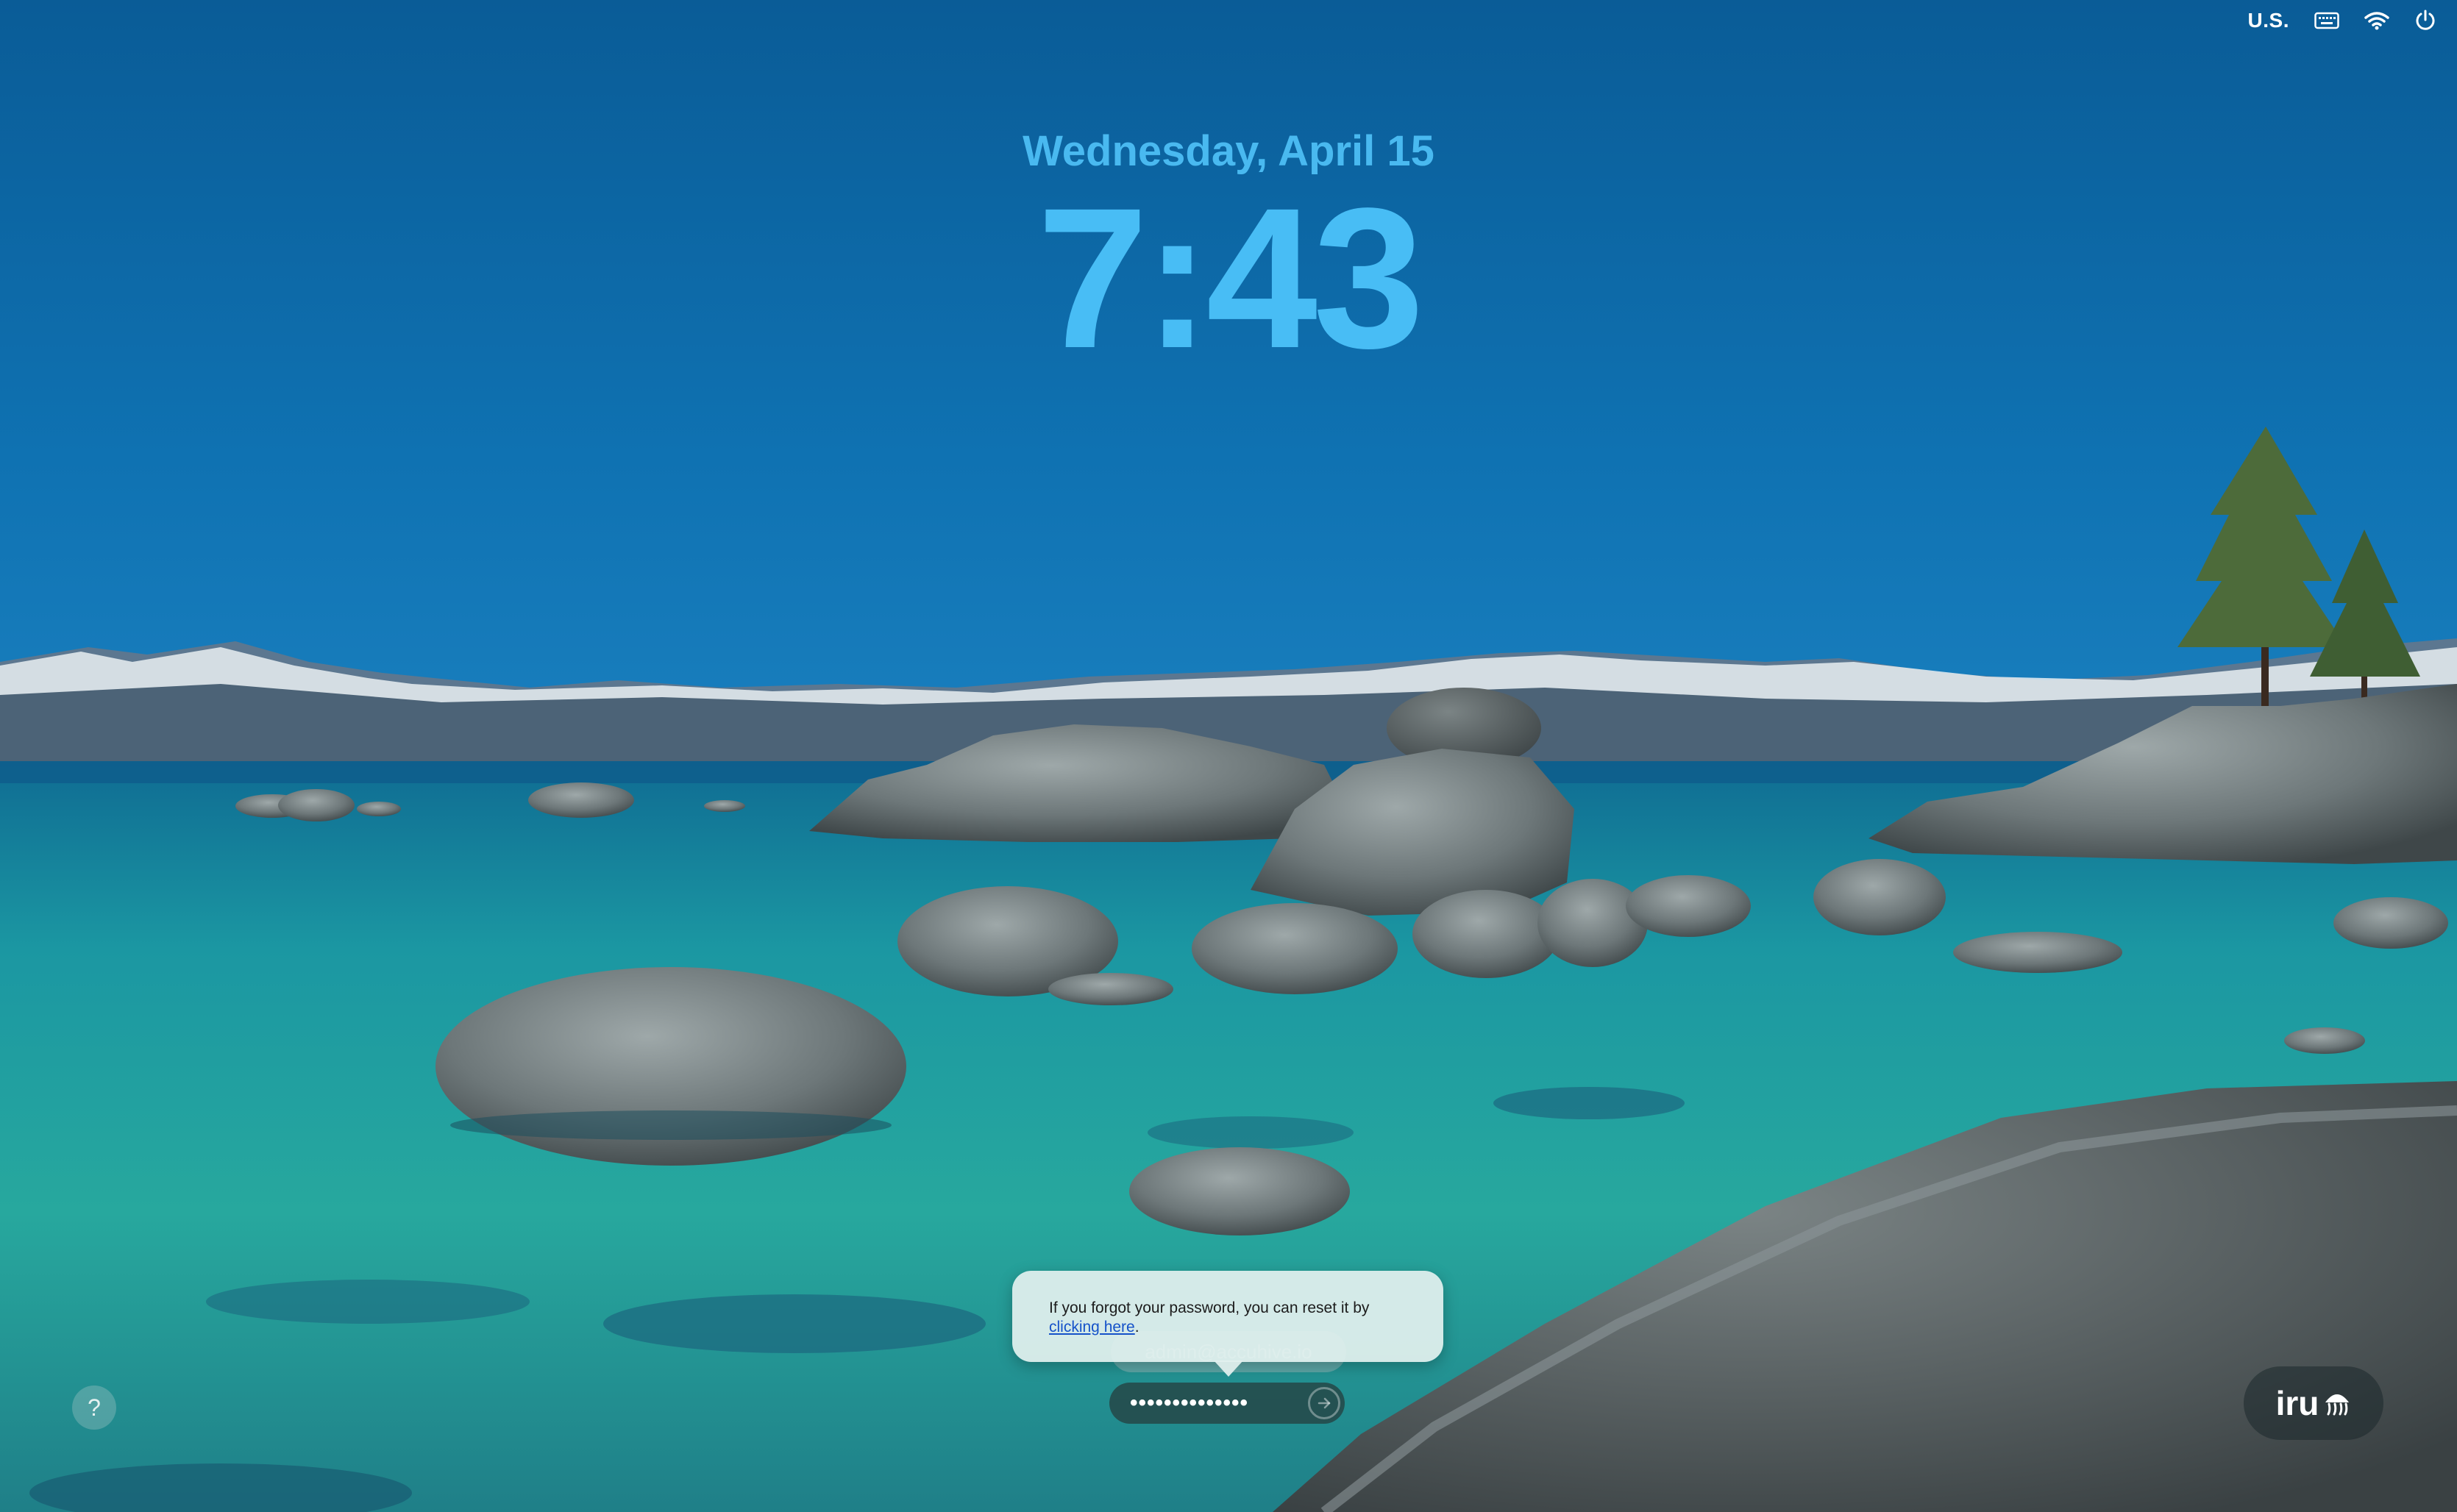 The height and width of the screenshot is (1512, 2457). I want to click on jellyfish-logo-icon, so click(2337, 1405).